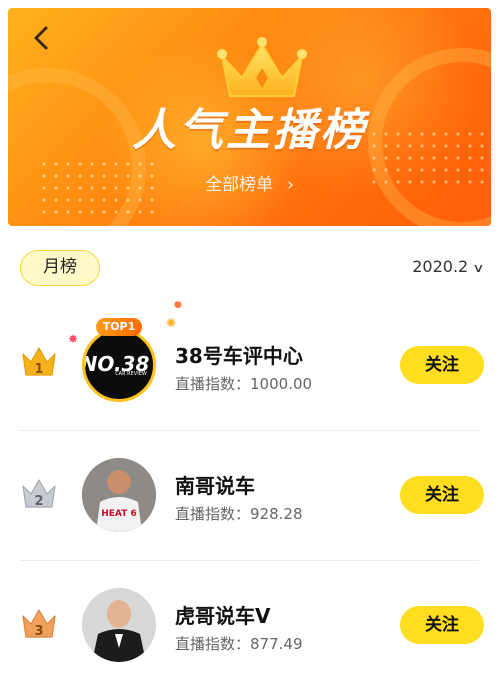 The height and width of the screenshot is (690, 499). Describe the element at coordinates (38, 369) in the screenshot. I see `rank-number: 1` at that location.